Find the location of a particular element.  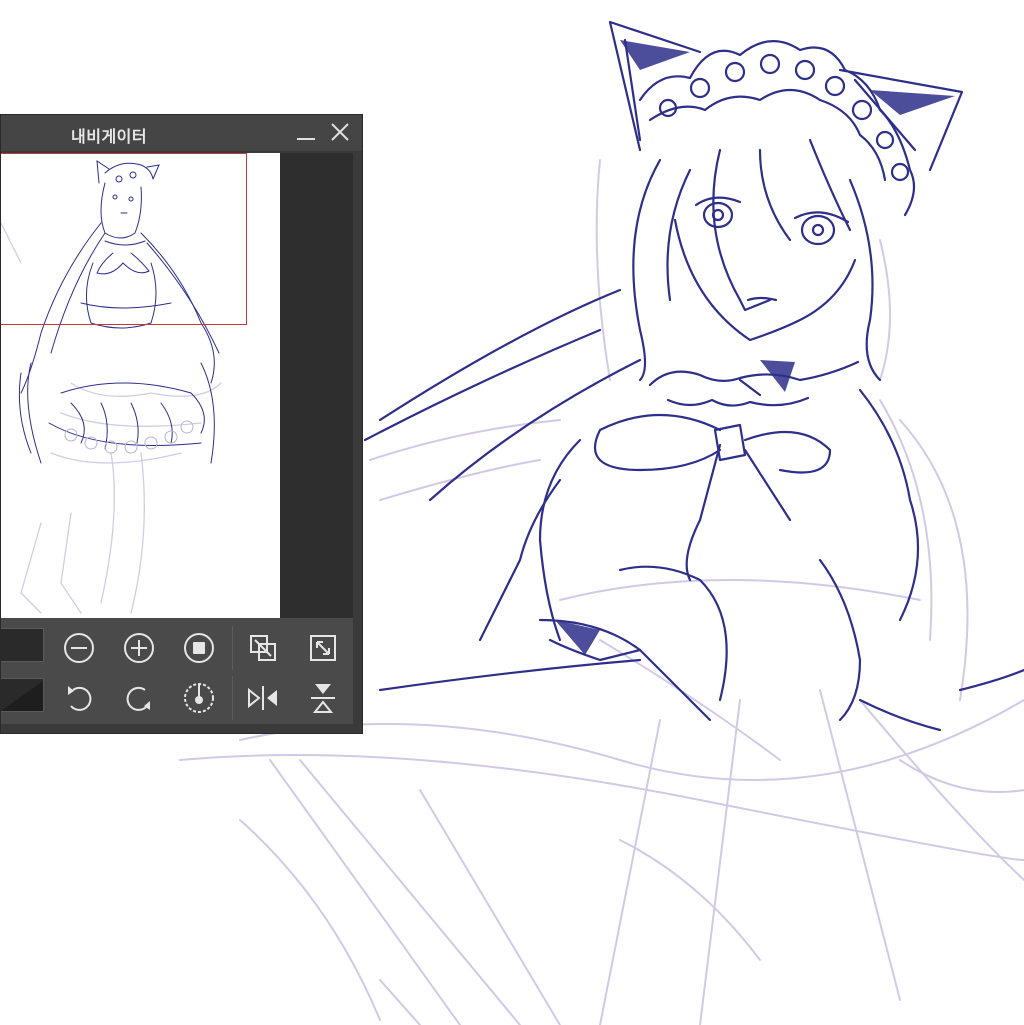

preview-thumbnail is located at coordinates (111, 387).